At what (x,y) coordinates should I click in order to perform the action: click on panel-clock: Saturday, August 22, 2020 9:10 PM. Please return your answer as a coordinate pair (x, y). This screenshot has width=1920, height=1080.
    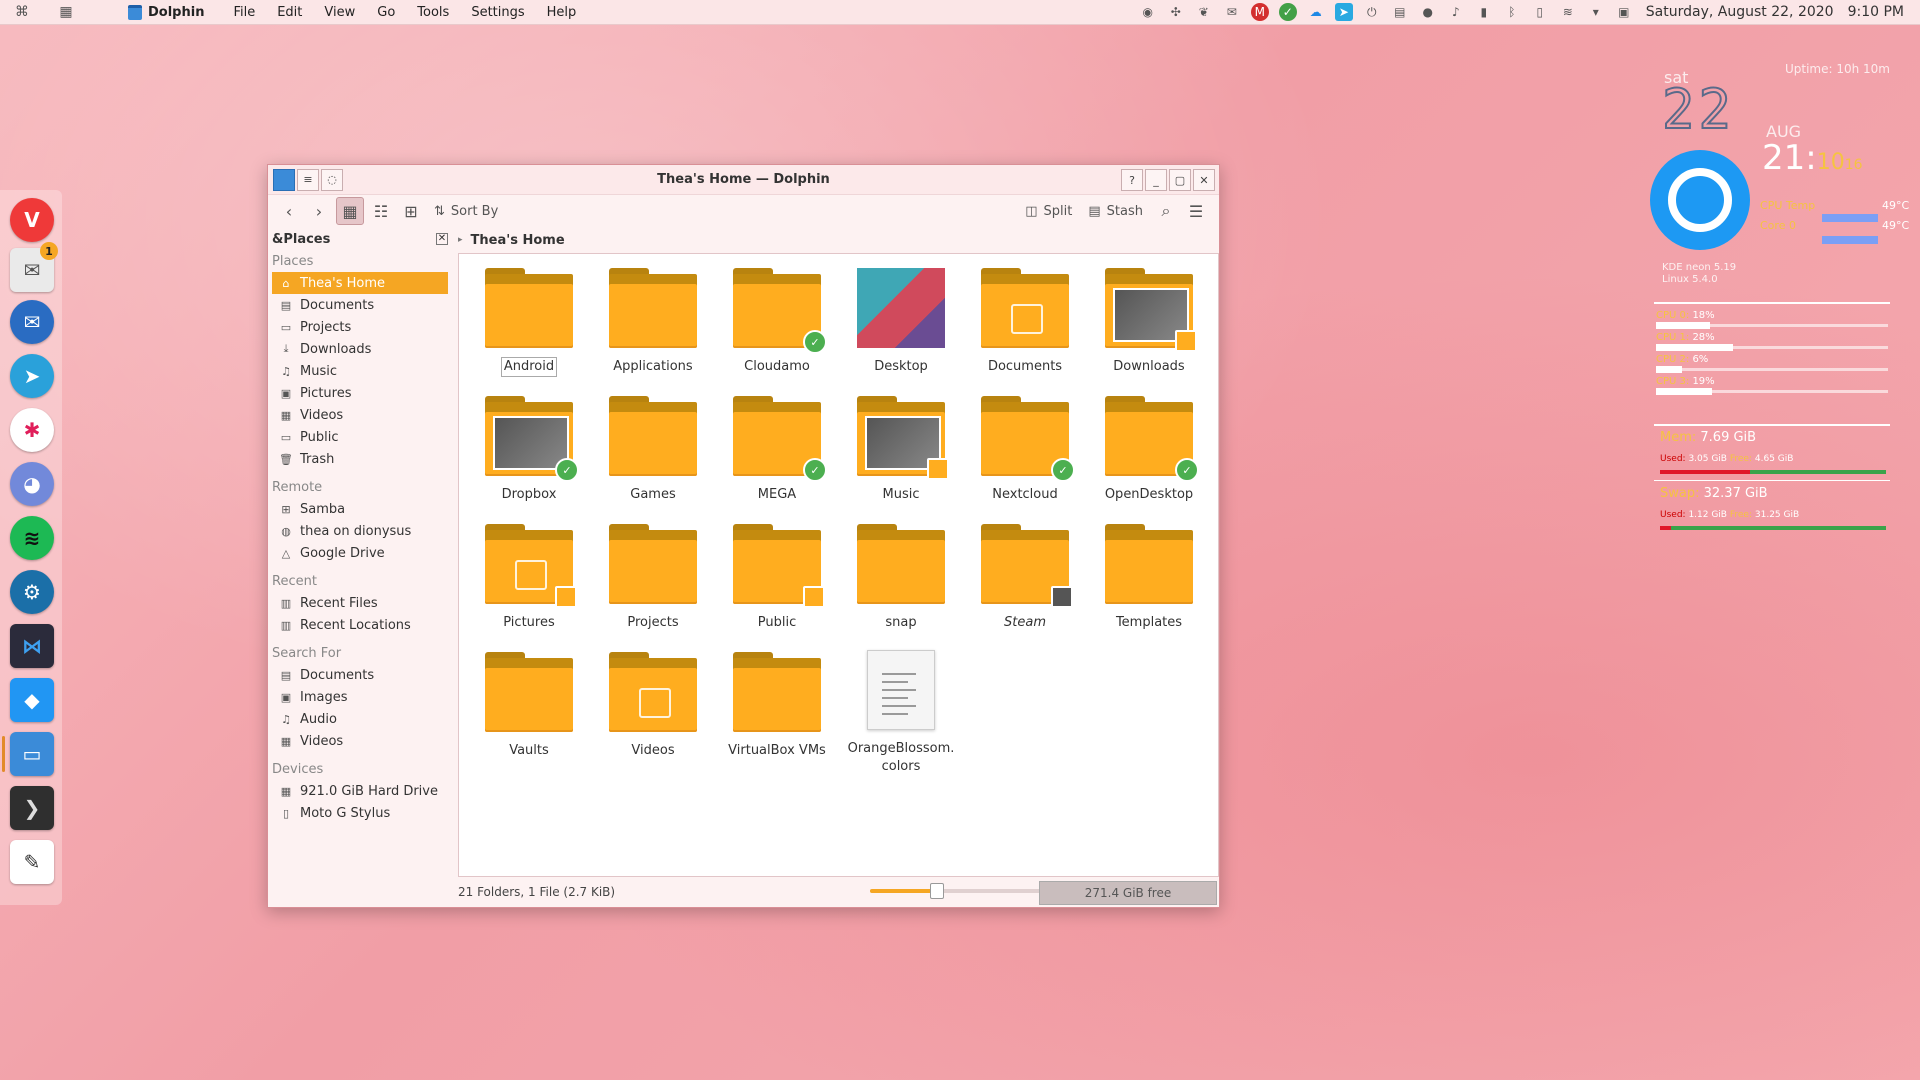
    Looking at the image, I should click on (1775, 12).